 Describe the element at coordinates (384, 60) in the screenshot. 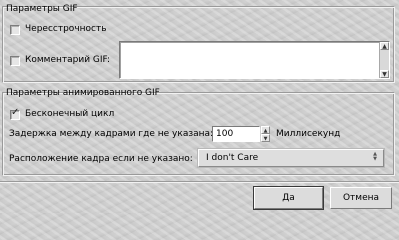

I see `comment-scrollbar: ▲ ▼` at that location.